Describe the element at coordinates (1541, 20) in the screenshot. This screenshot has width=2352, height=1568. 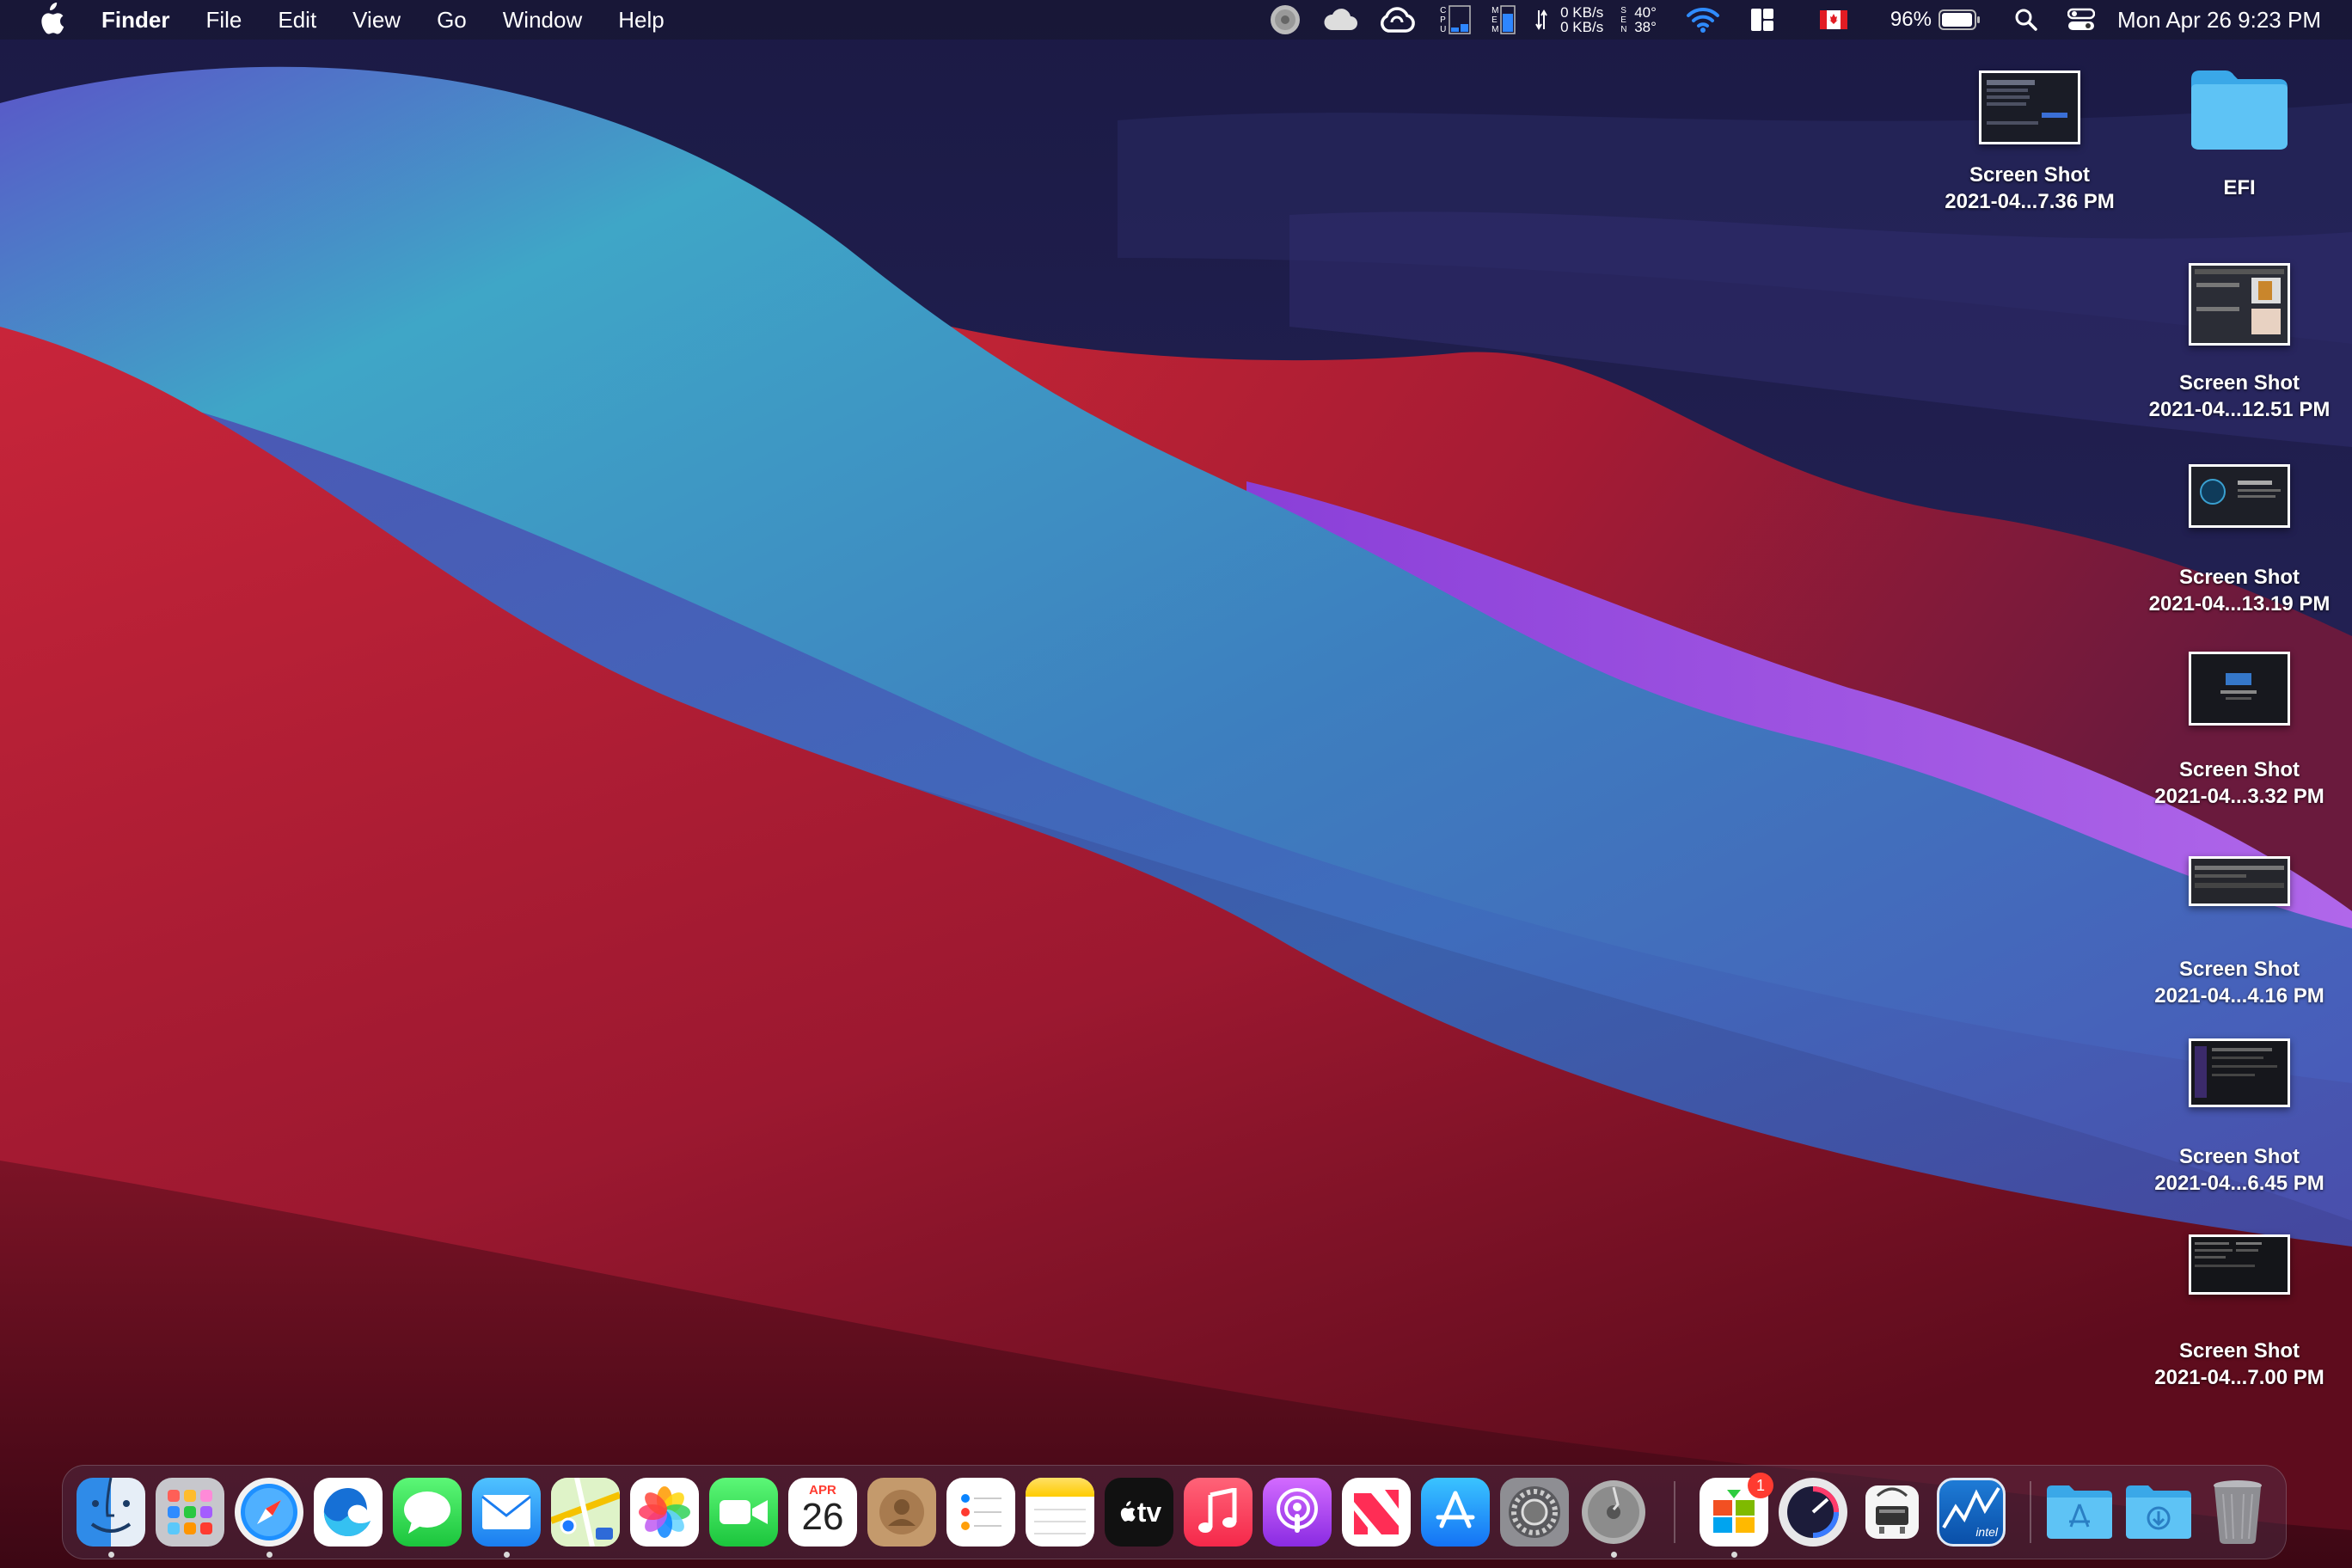
I see `network-activity-icon` at that location.